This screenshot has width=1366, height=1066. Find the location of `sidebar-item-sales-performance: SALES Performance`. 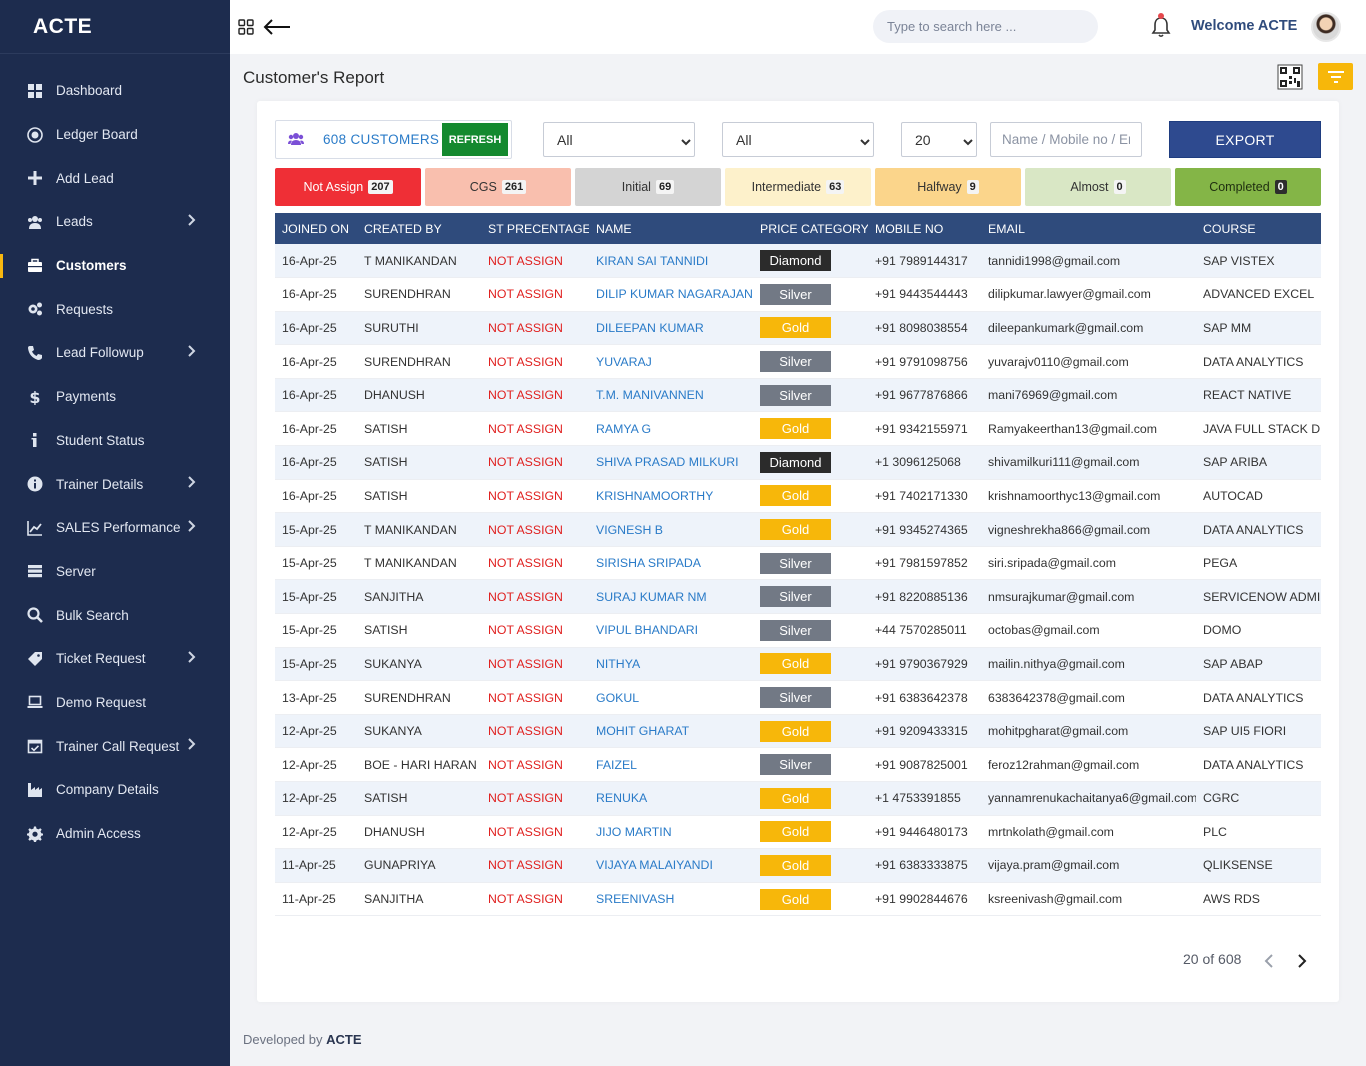

sidebar-item-sales-performance: SALES Performance is located at coordinates (115, 528).